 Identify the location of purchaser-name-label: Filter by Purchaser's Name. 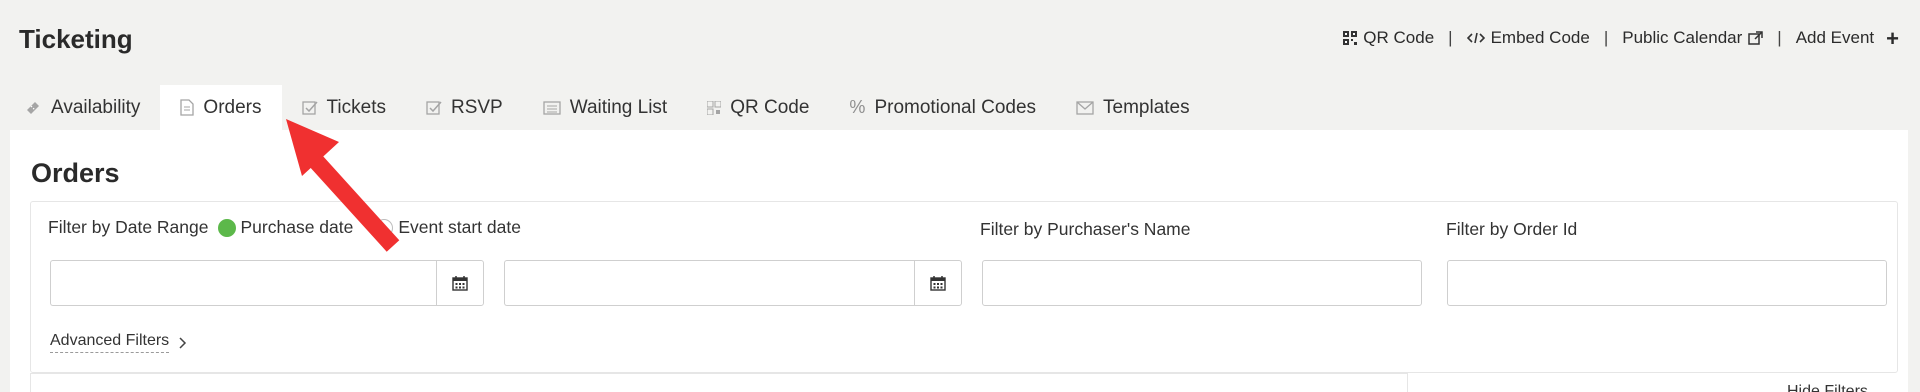
(1085, 229).